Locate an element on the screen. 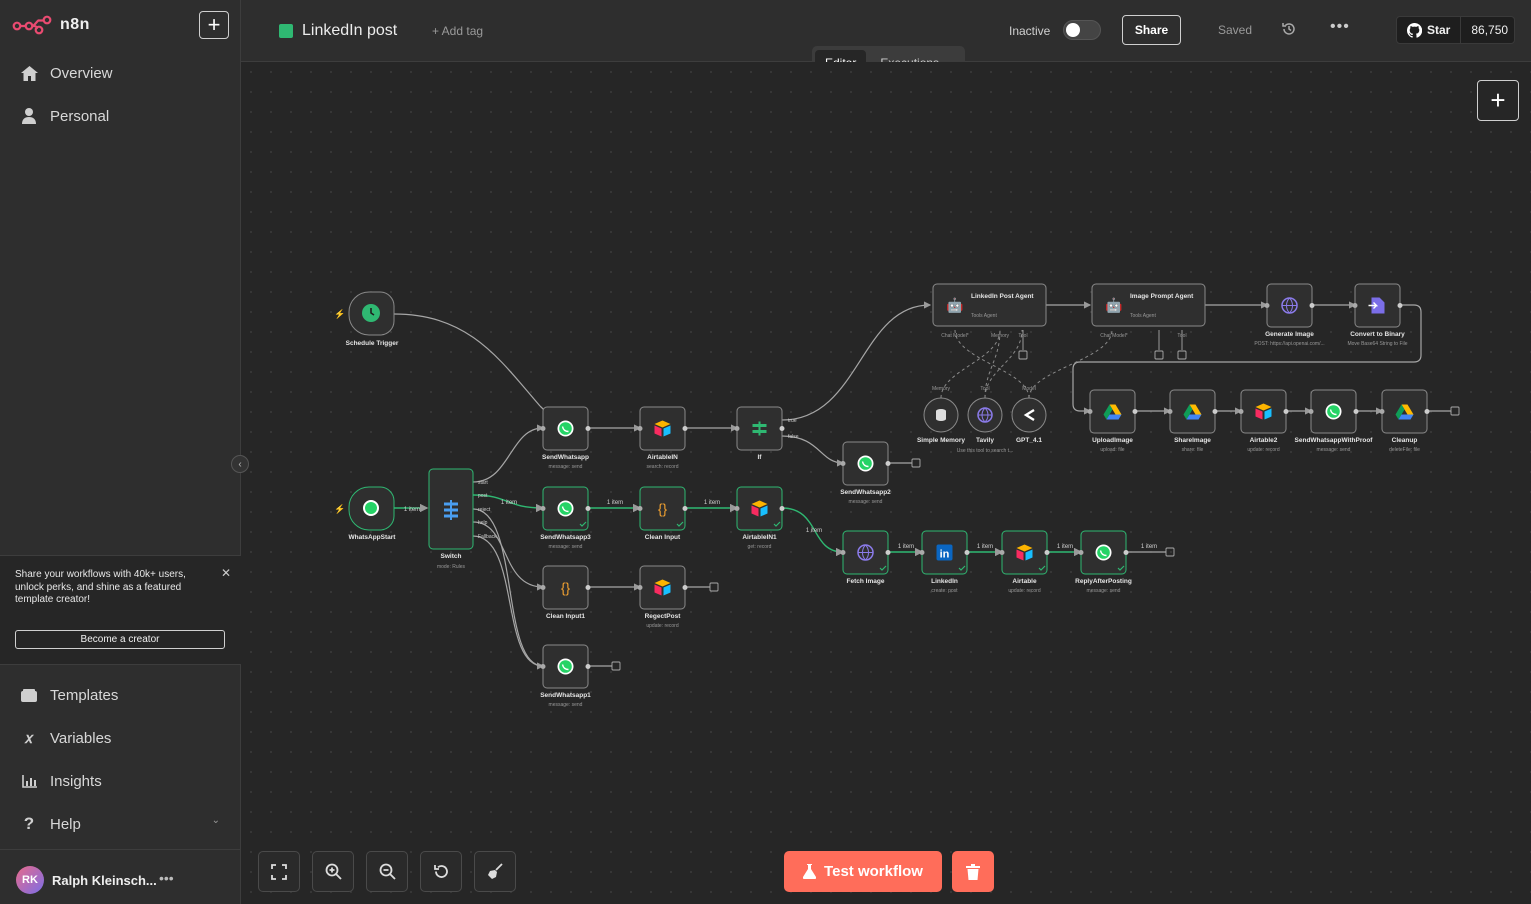 The width and height of the screenshot is (1531, 904). user-menu: RK Ralph Kleinsch... ••• is located at coordinates (120, 876).